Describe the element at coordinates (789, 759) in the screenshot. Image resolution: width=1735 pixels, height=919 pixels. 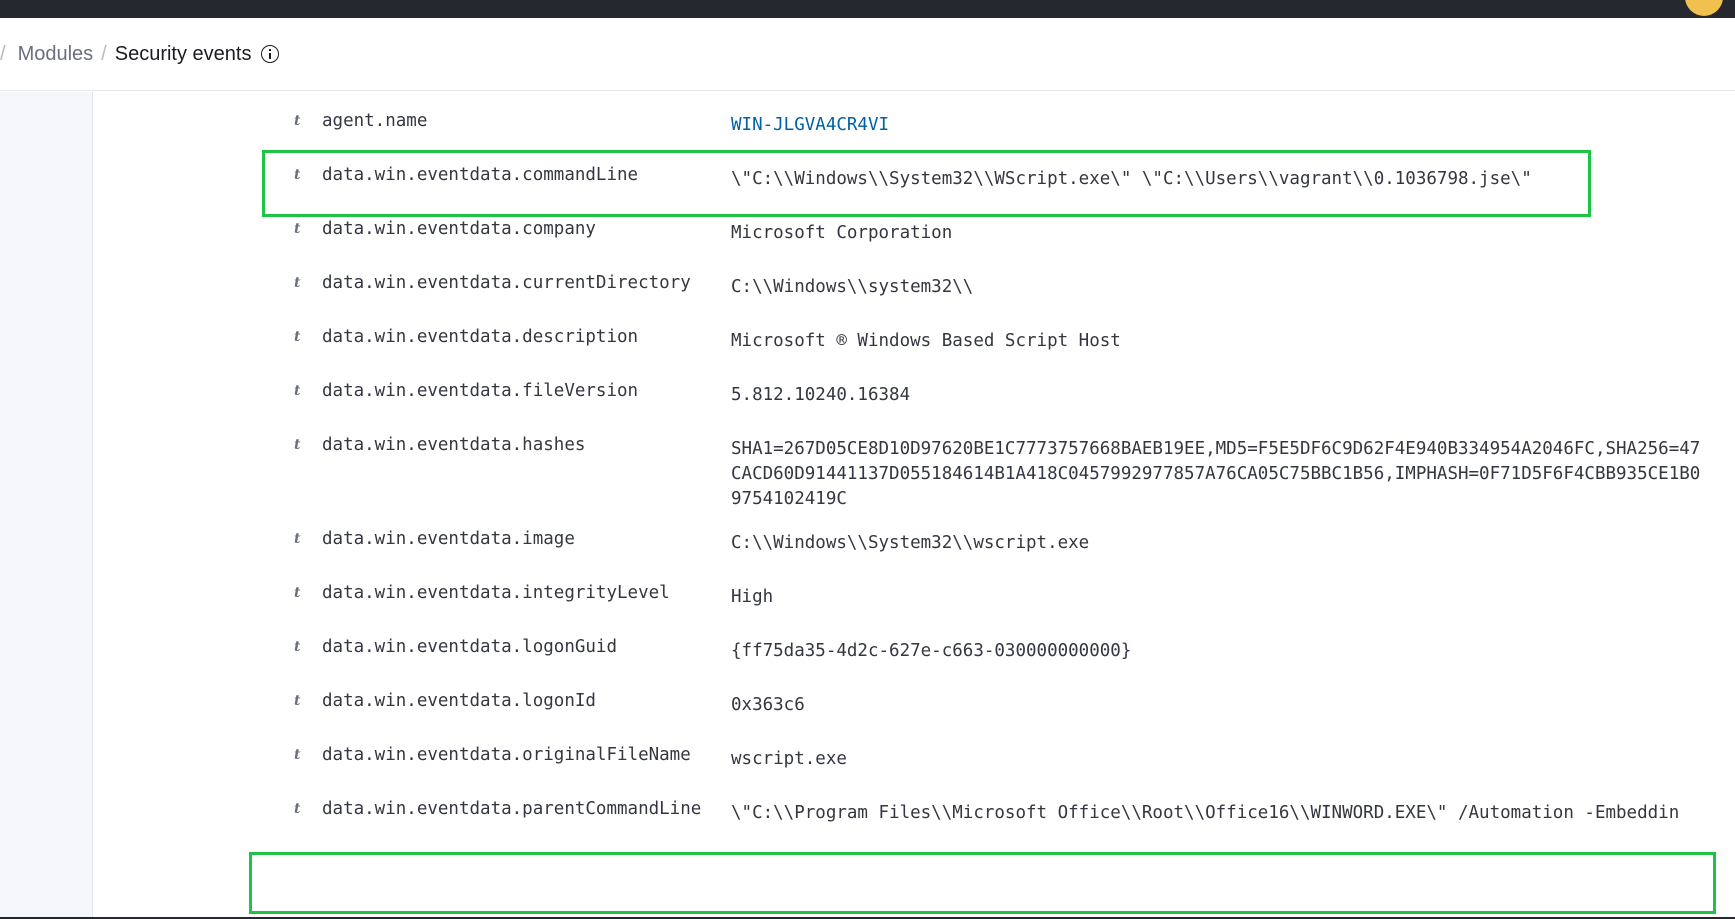
I see `field-value: wscript.exe` at that location.